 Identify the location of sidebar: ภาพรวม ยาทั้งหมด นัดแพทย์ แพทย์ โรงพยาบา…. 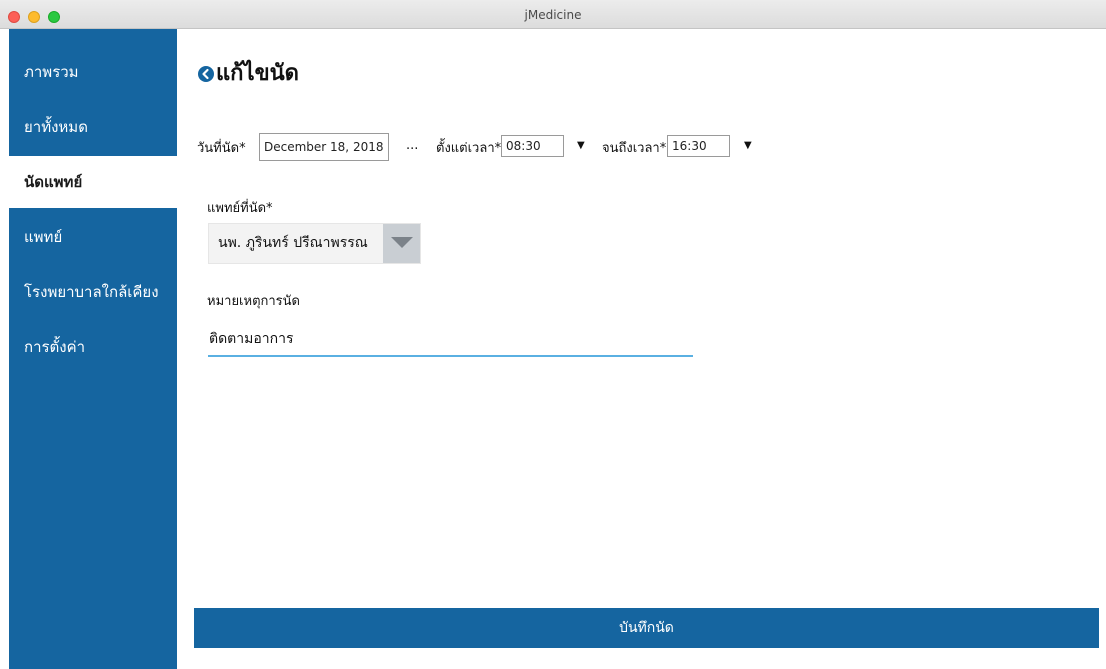
(93, 349).